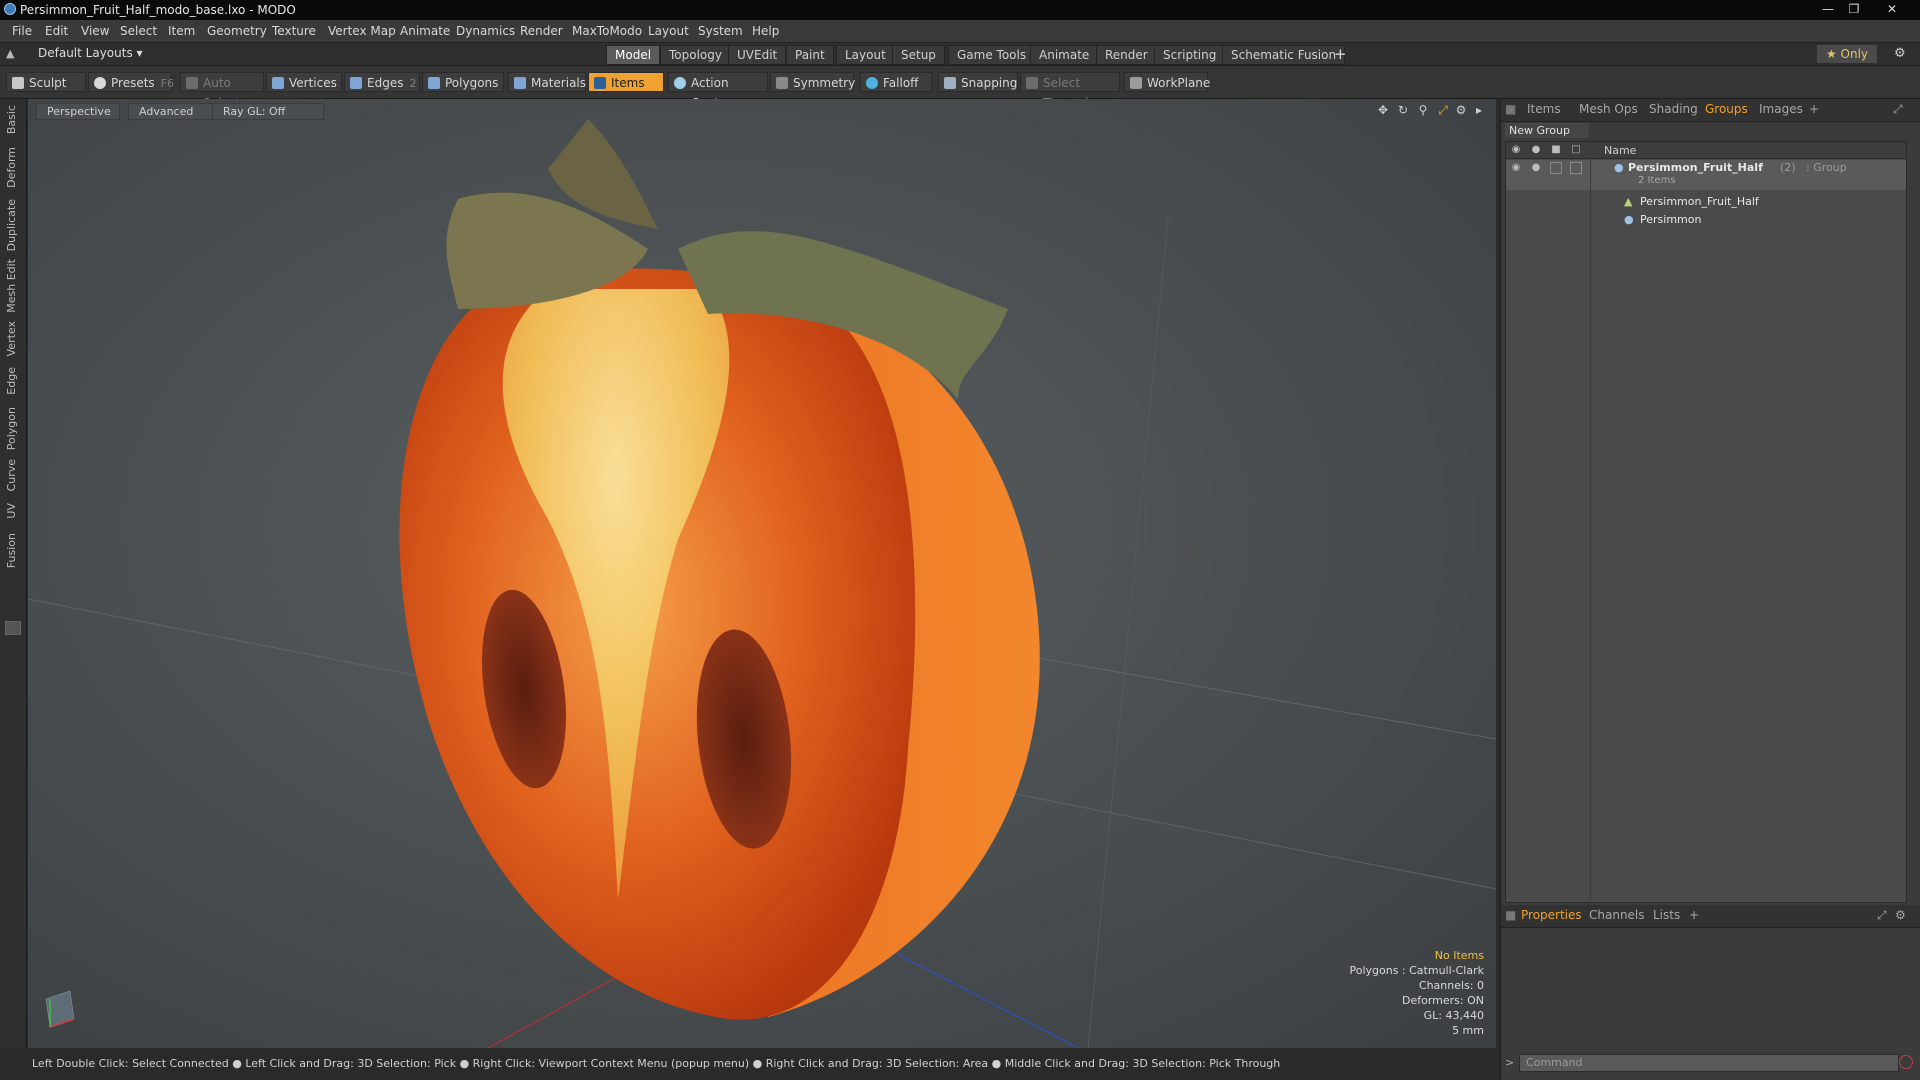 Image resolution: width=1920 pixels, height=1080 pixels. Describe the element at coordinates (607, 31) in the screenshot. I see `menu-maxtomodo: MaxToModo` at that location.